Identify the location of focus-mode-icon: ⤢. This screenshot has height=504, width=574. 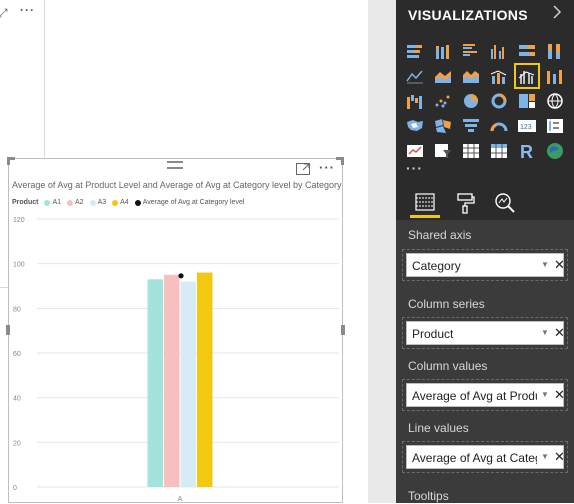
(4, 13).